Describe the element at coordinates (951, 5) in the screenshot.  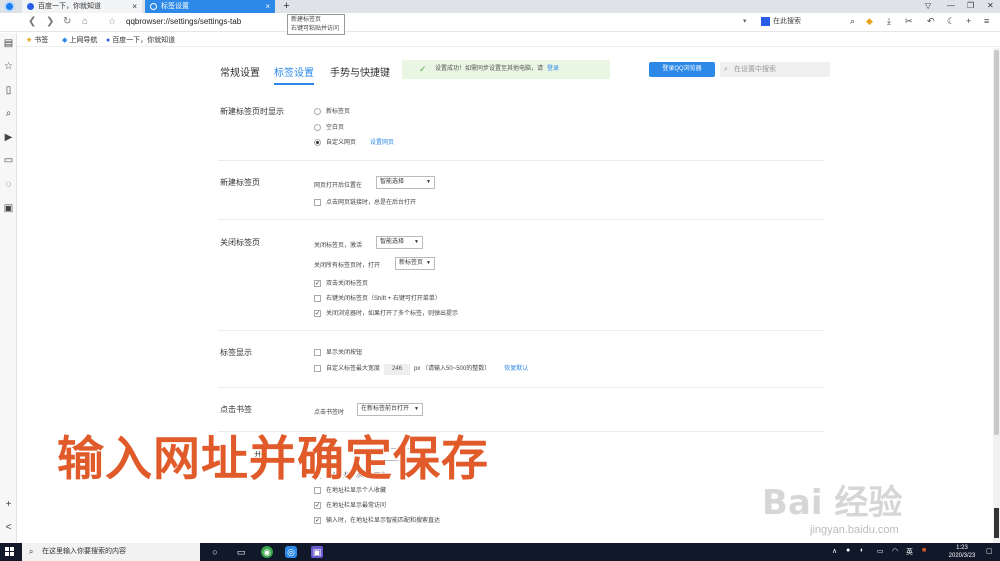
I see `minimize-icon: —` at that location.